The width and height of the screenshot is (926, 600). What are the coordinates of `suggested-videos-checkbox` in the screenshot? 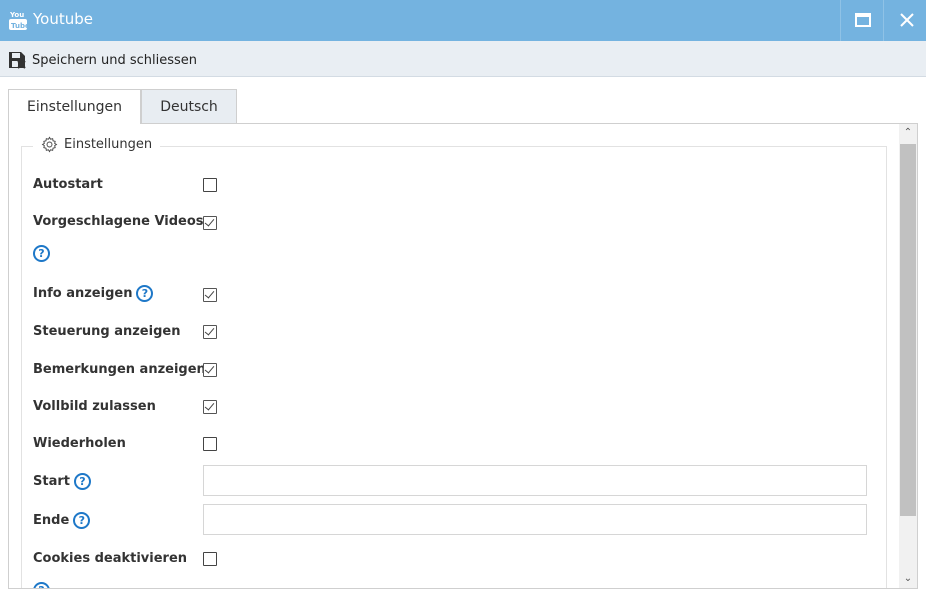 It's located at (210, 223).